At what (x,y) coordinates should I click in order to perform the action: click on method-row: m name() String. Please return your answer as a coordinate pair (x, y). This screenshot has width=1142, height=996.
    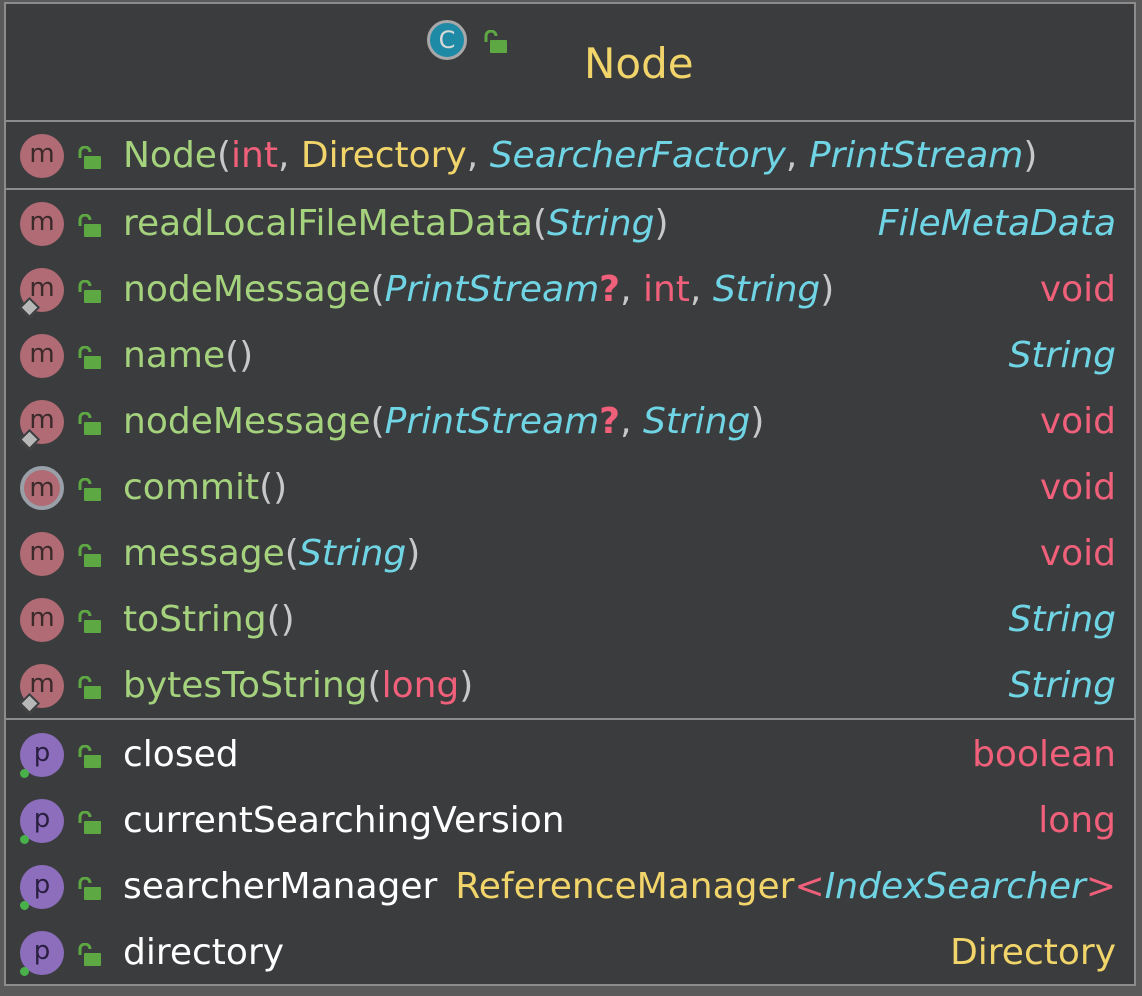
    Looking at the image, I should click on (570, 356).